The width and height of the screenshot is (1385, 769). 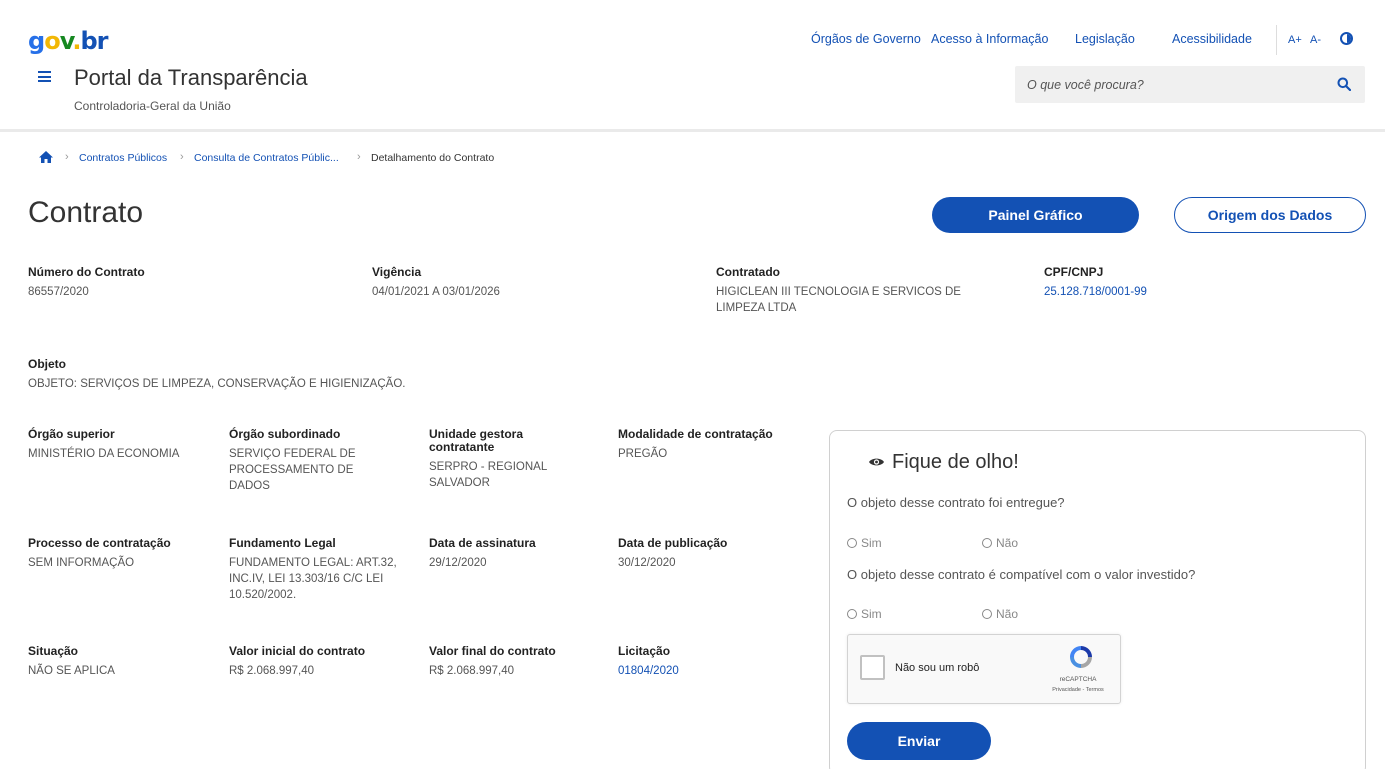 What do you see at coordinates (123, 662) in the screenshot?
I see `field-situacao: Situação NÃO SE APLICA` at bounding box center [123, 662].